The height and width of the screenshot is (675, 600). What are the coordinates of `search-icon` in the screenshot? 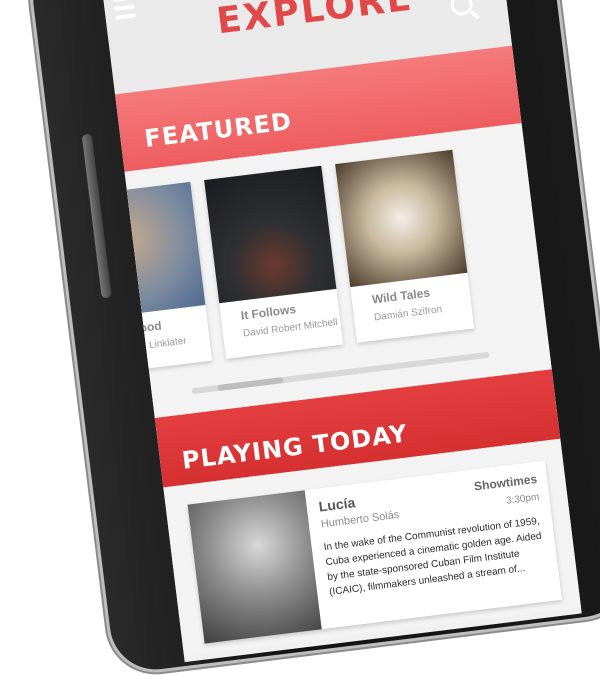 It's located at (461, 8).